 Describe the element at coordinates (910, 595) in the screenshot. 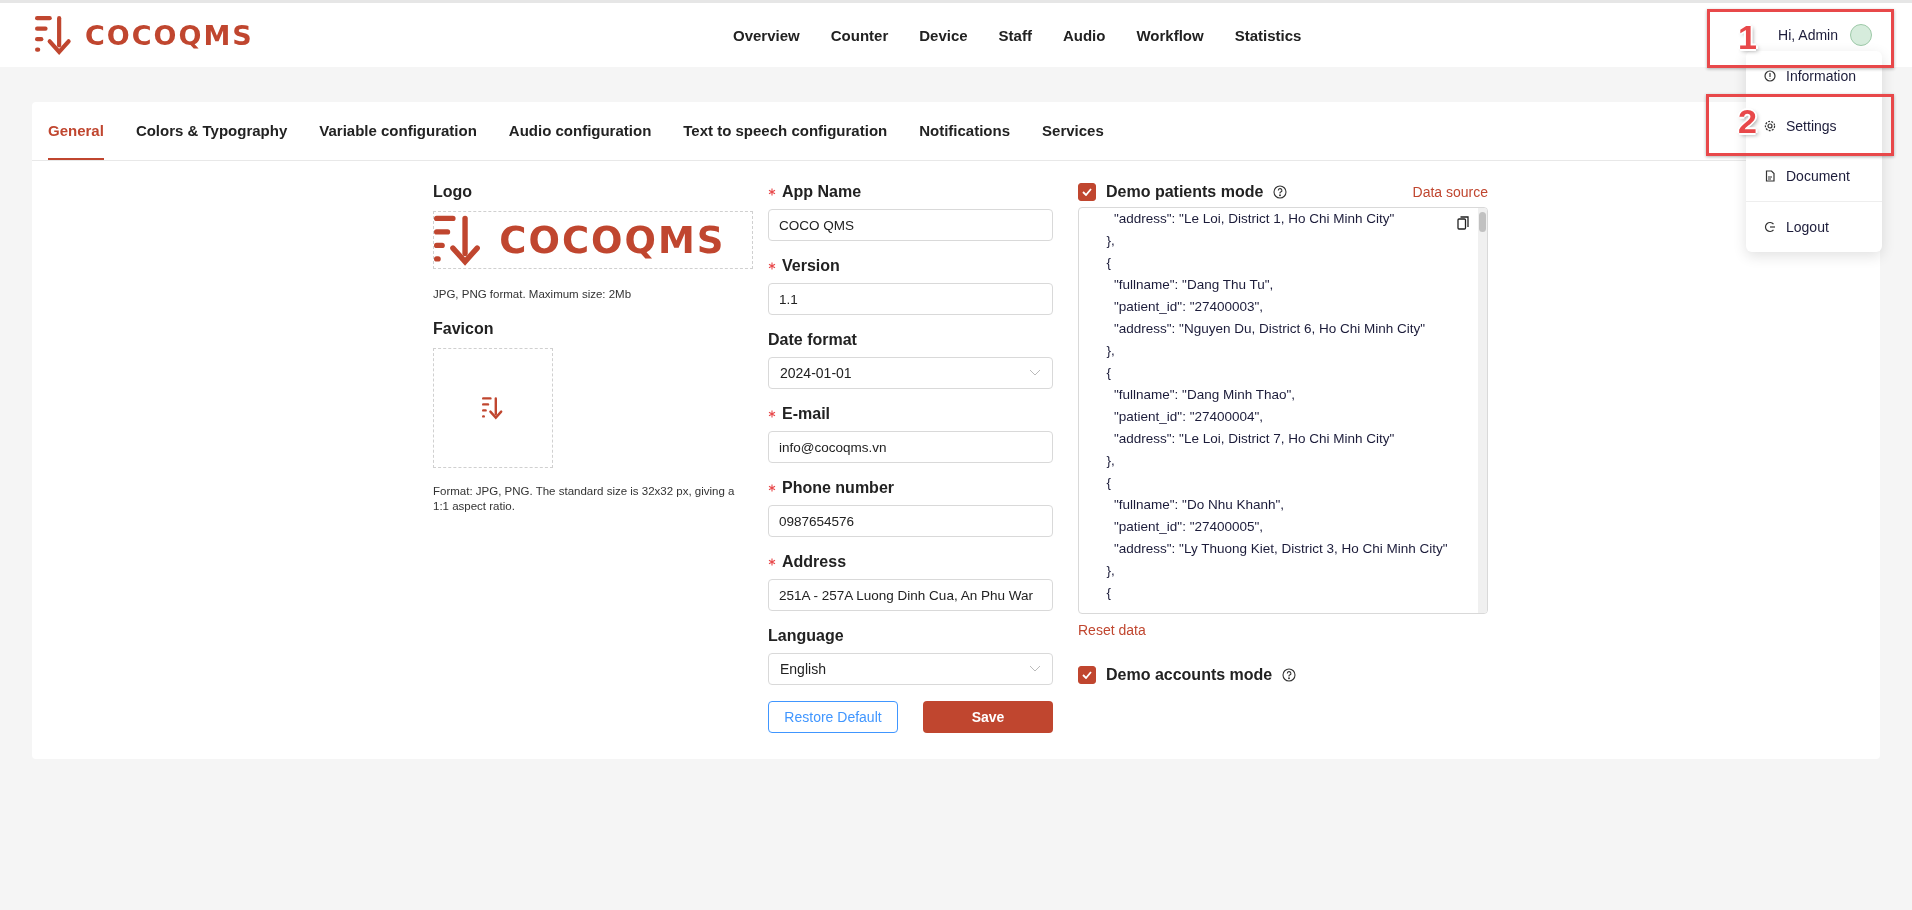

I see `input-field: 251A - 257A Luong Dinh Cua, An Phu War` at that location.